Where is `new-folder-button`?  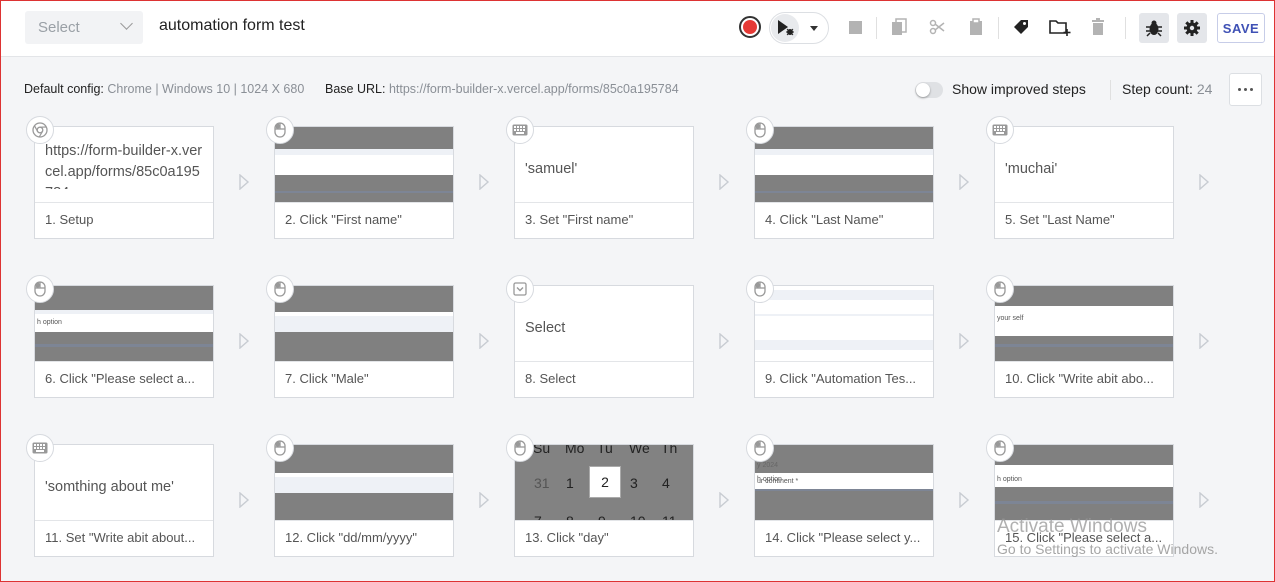 new-folder-button is located at coordinates (1060, 27).